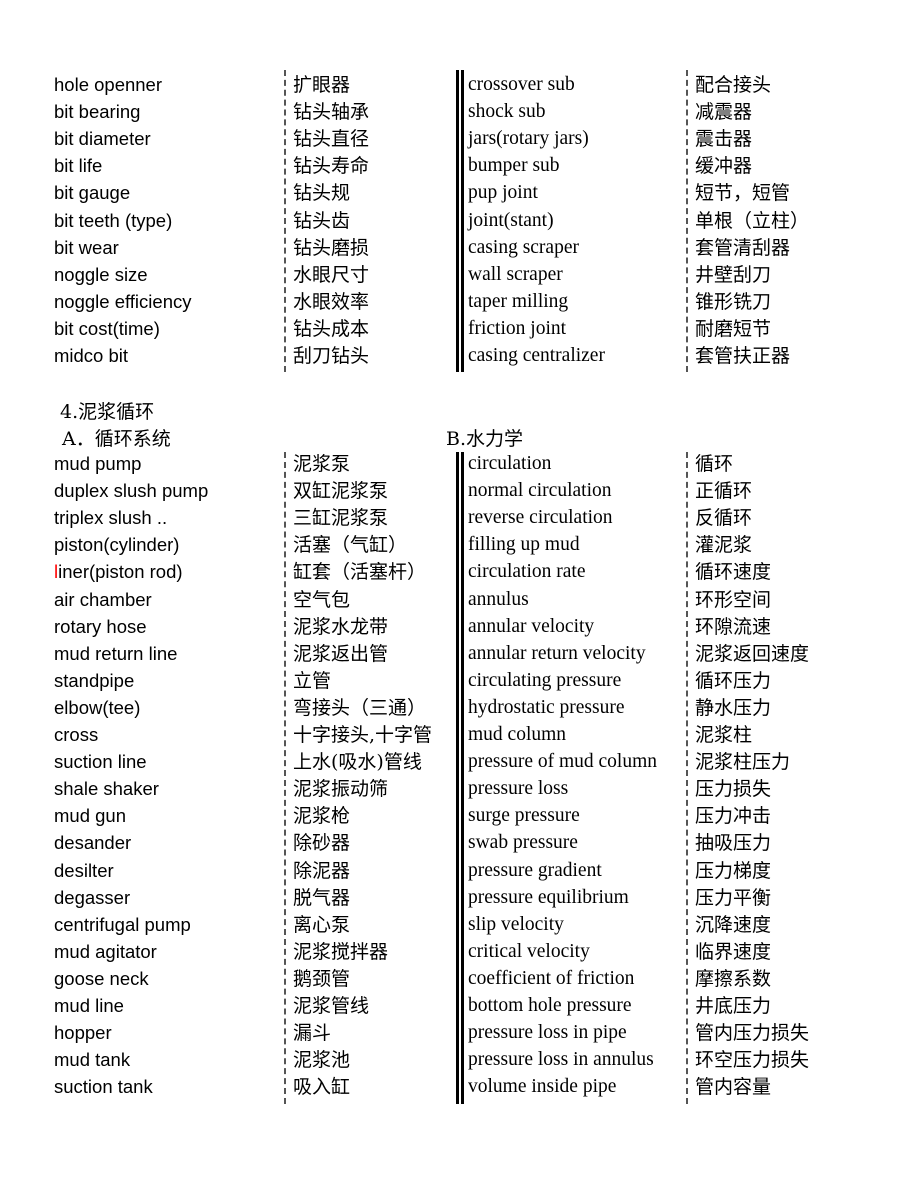 Image resolution: width=920 pixels, height=1191 pixels. I want to click on subsection-a-title: A．循环系统, so click(116, 439).